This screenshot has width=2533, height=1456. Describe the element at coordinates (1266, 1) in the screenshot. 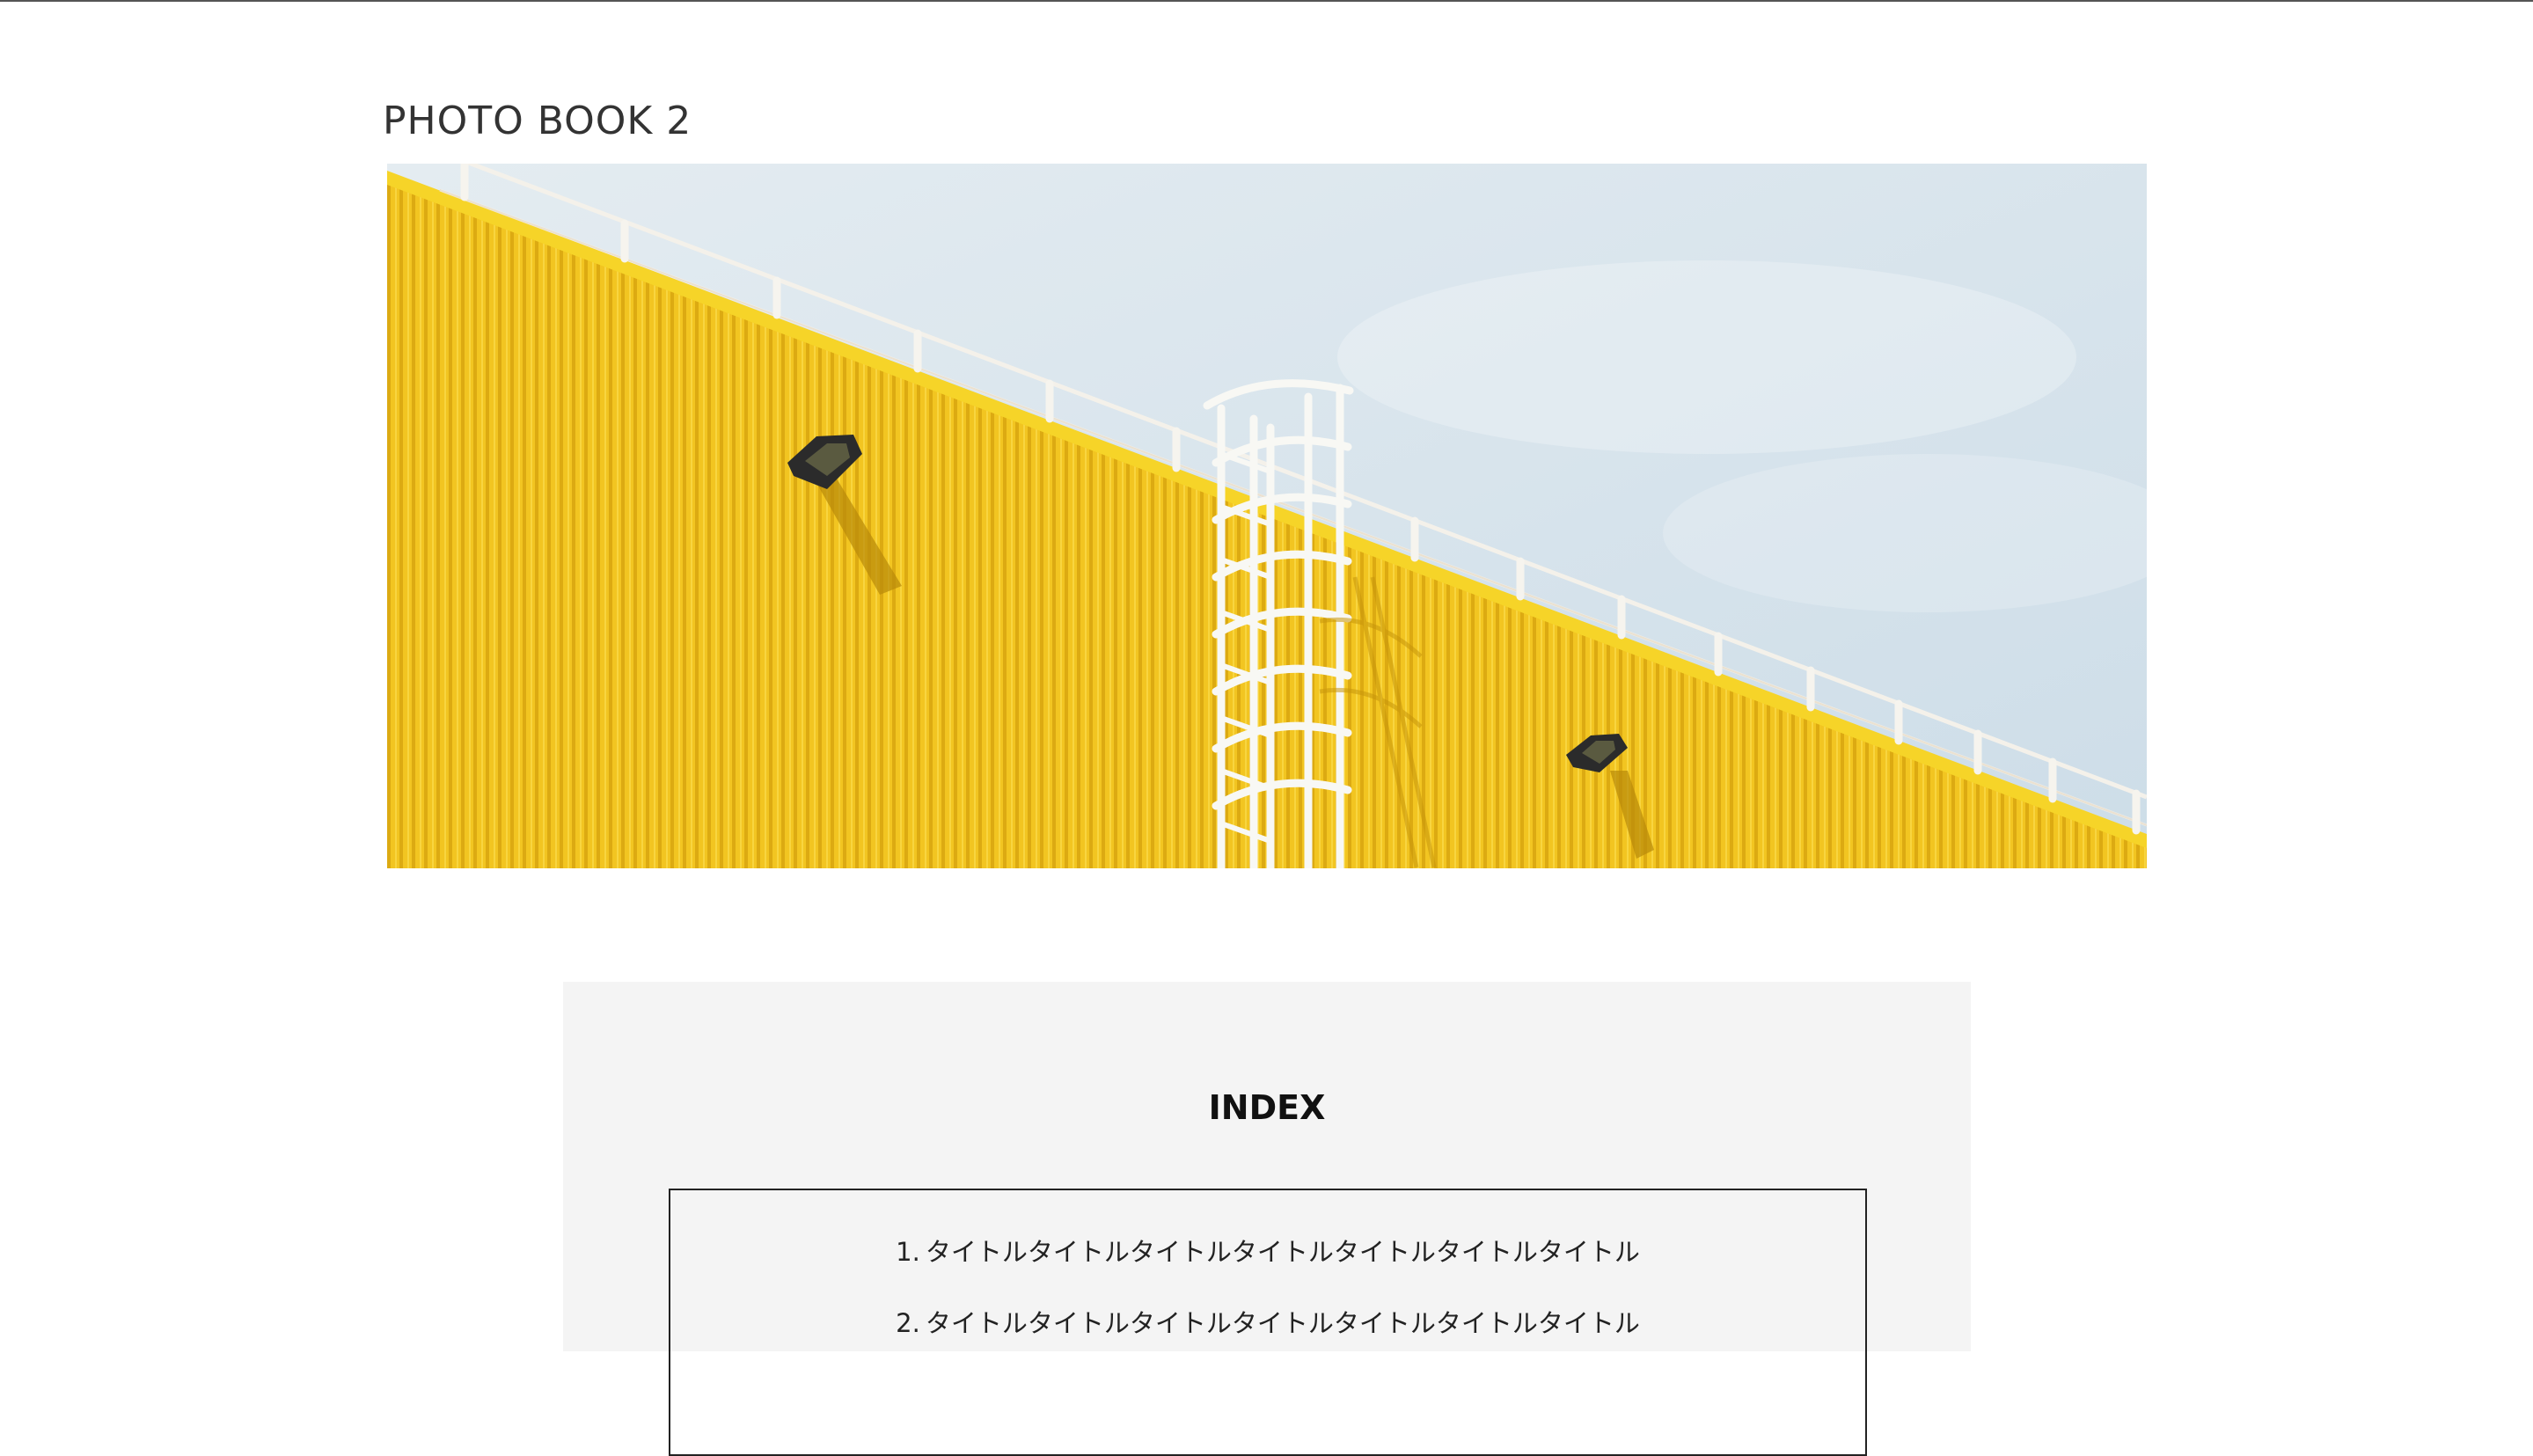

I see `window-top-border` at that location.